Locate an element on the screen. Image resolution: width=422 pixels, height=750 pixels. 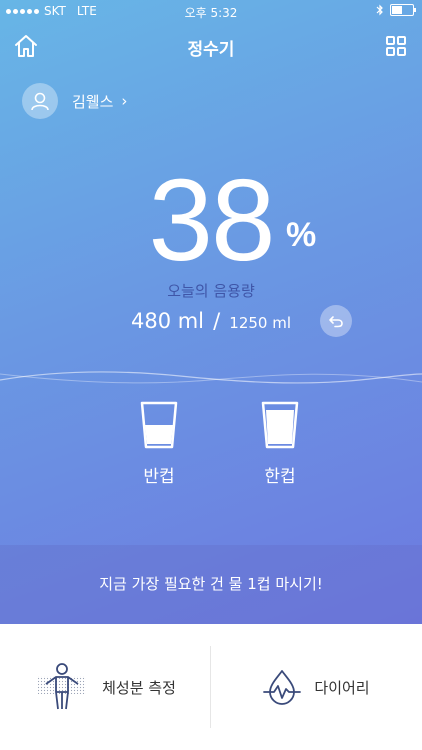
user-name: 김웰스 is located at coordinates (93, 101).